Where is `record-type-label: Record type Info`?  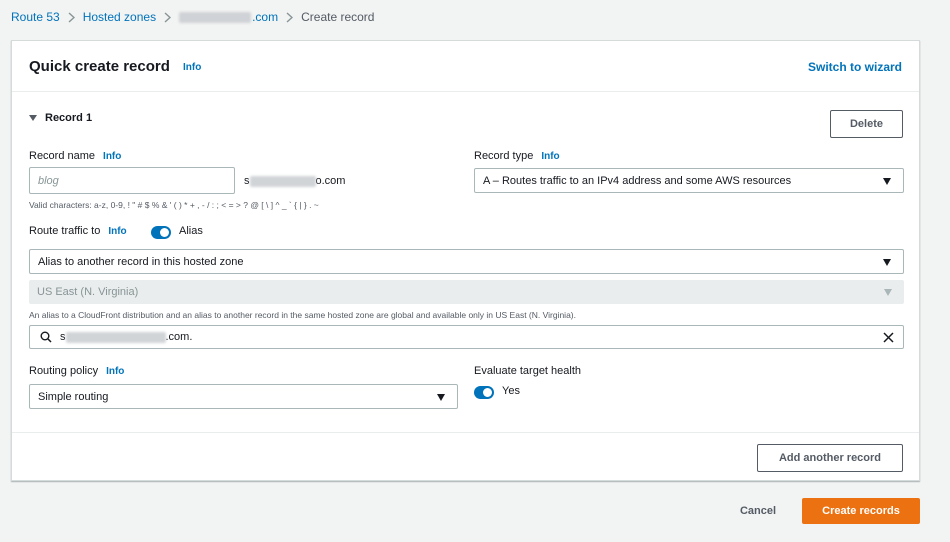 record-type-label: Record type Info is located at coordinates (517, 156).